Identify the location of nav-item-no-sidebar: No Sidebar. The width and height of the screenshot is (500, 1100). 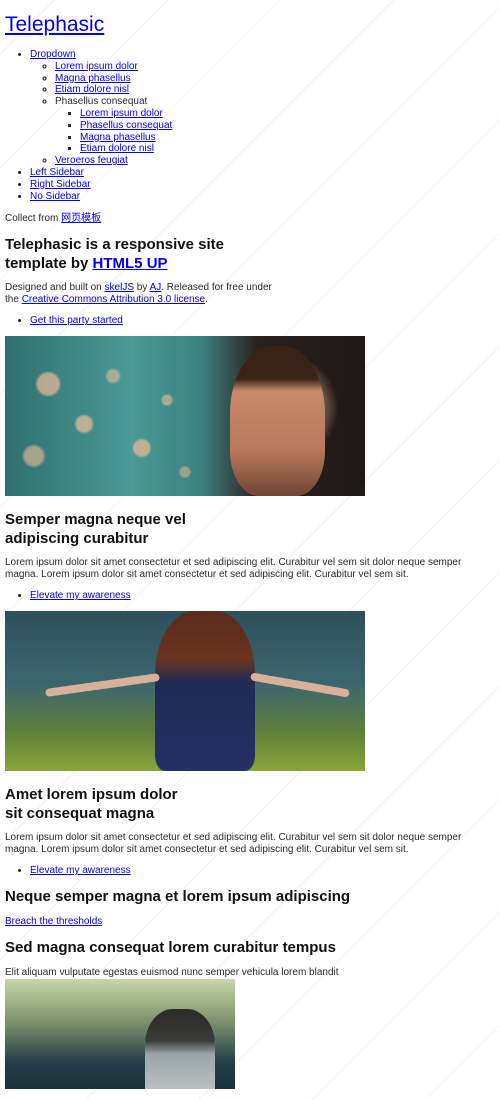
(262, 197).